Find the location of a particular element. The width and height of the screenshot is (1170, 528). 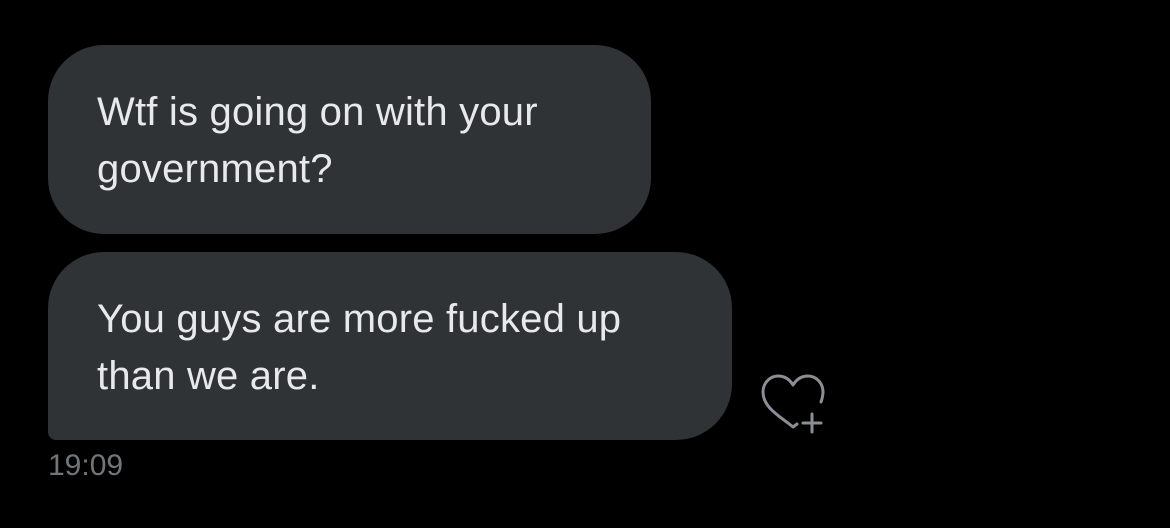

message-timestamp: 19:09 is located at coordinates (86, 465).